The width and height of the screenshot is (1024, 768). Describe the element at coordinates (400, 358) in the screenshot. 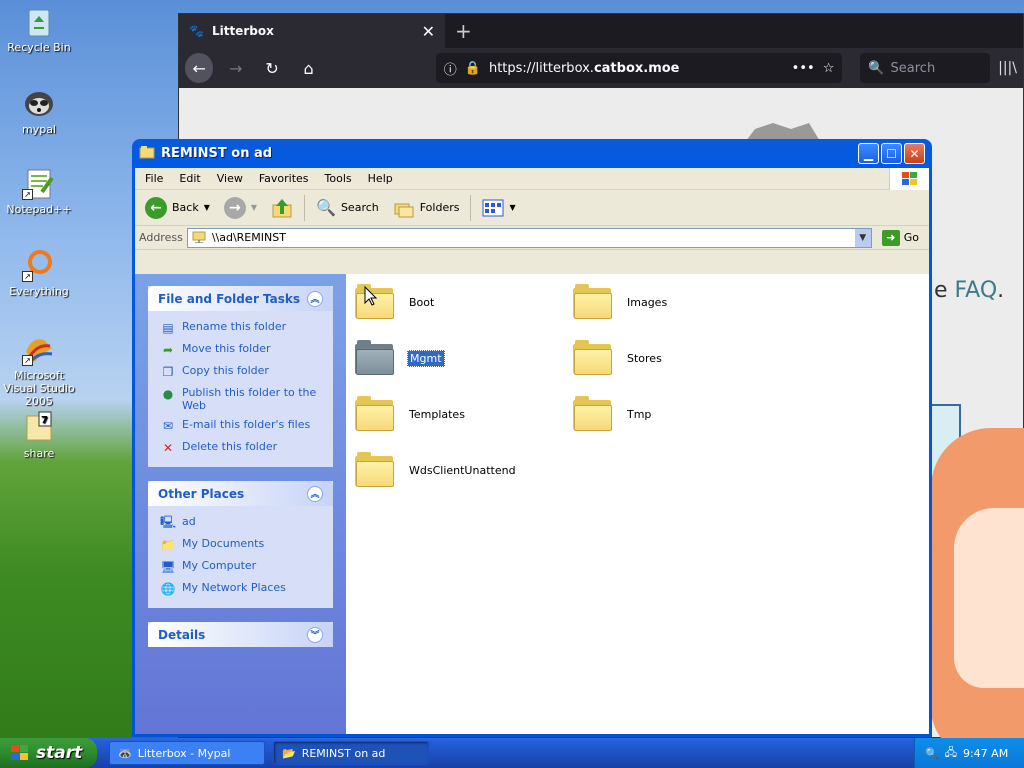

I see `folder-item-mgmt: Mgmt` at that location.